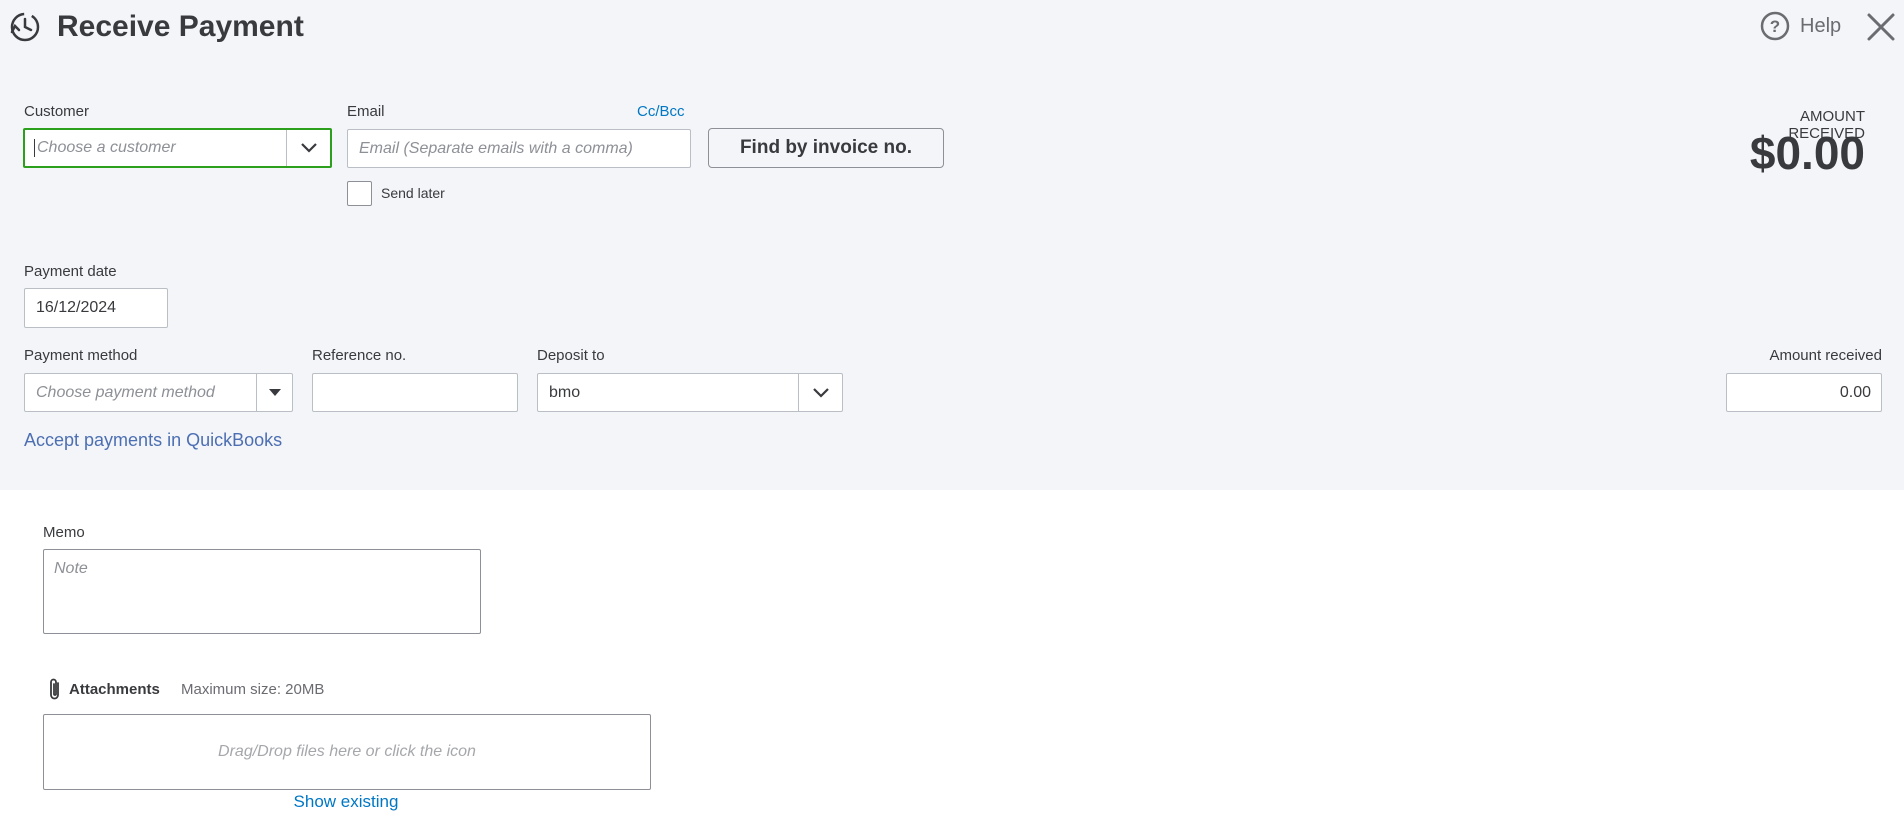  What do you see at coordinates (76, 307) in the screenshot?
I see `payment-date-value: 16/12/2024` at bounding box center [76, 307].